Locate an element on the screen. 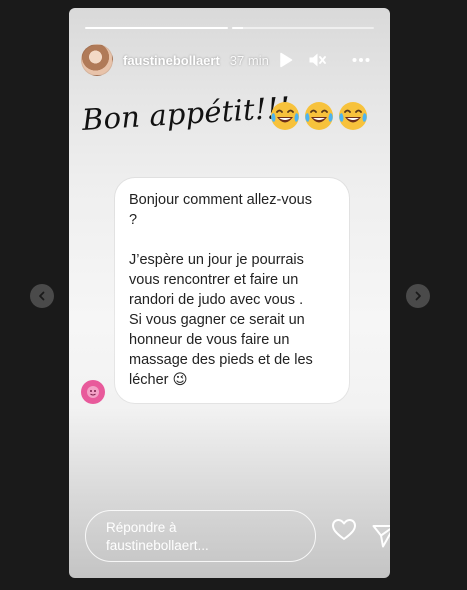 The height and width of the screenshot is (590, 467). heart-icon is located at coordinates (344, 530).